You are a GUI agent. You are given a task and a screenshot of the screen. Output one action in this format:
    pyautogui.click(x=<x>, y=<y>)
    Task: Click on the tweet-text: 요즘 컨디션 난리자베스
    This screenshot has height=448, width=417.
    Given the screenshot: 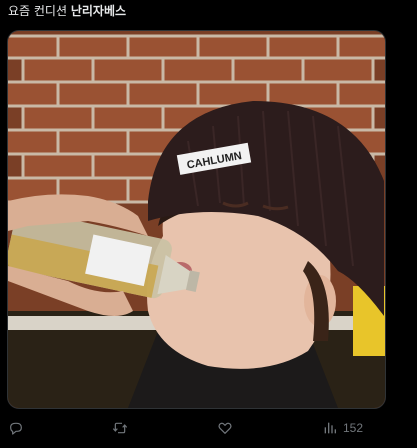 What is the action you would take?
    pyautogui.click(x=208, y=12)
    